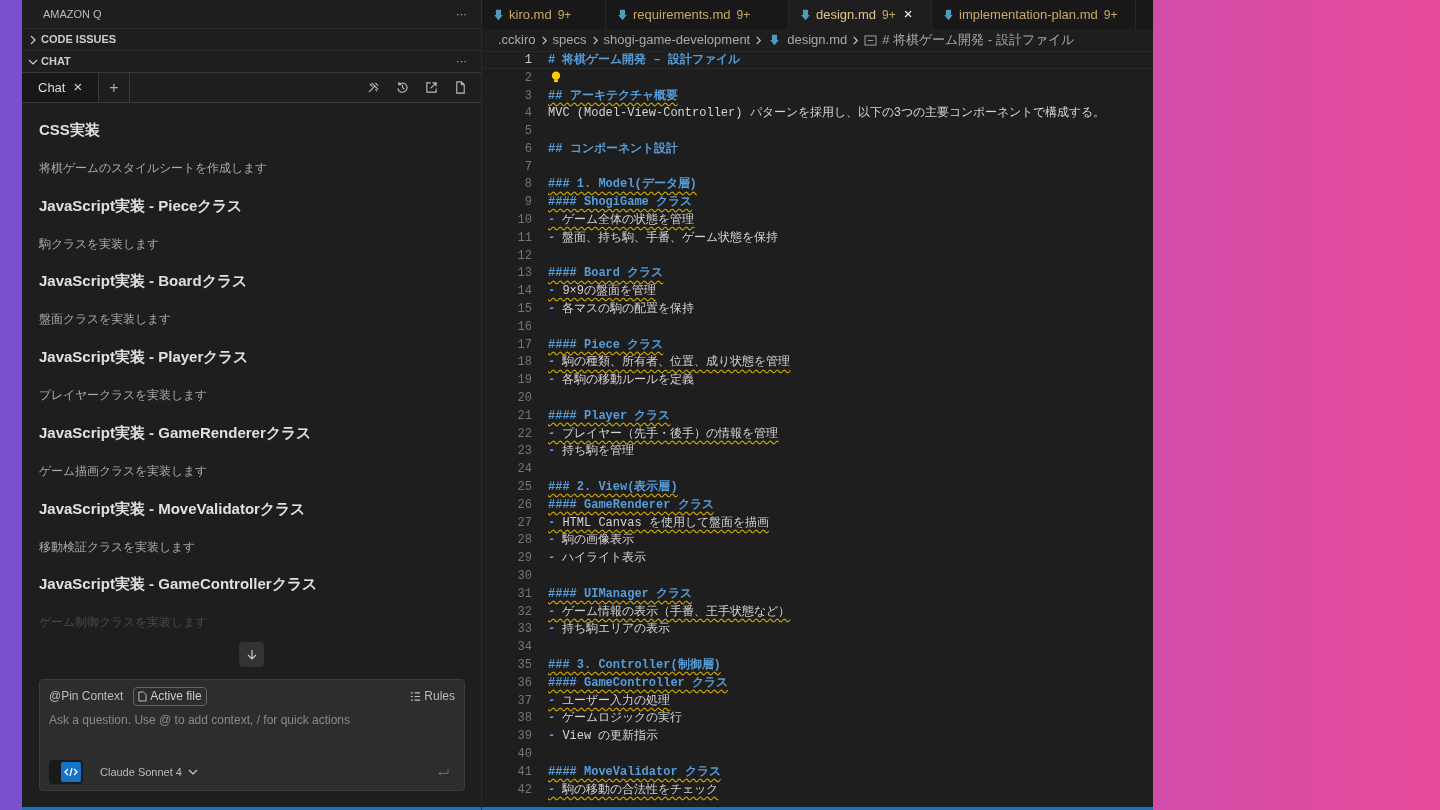 The width and height of the screenshot is (1440, 810). I want to click on code-line: - 盤面、持ち駒、手番、ゲーム状態を保持, so click(663, 238).